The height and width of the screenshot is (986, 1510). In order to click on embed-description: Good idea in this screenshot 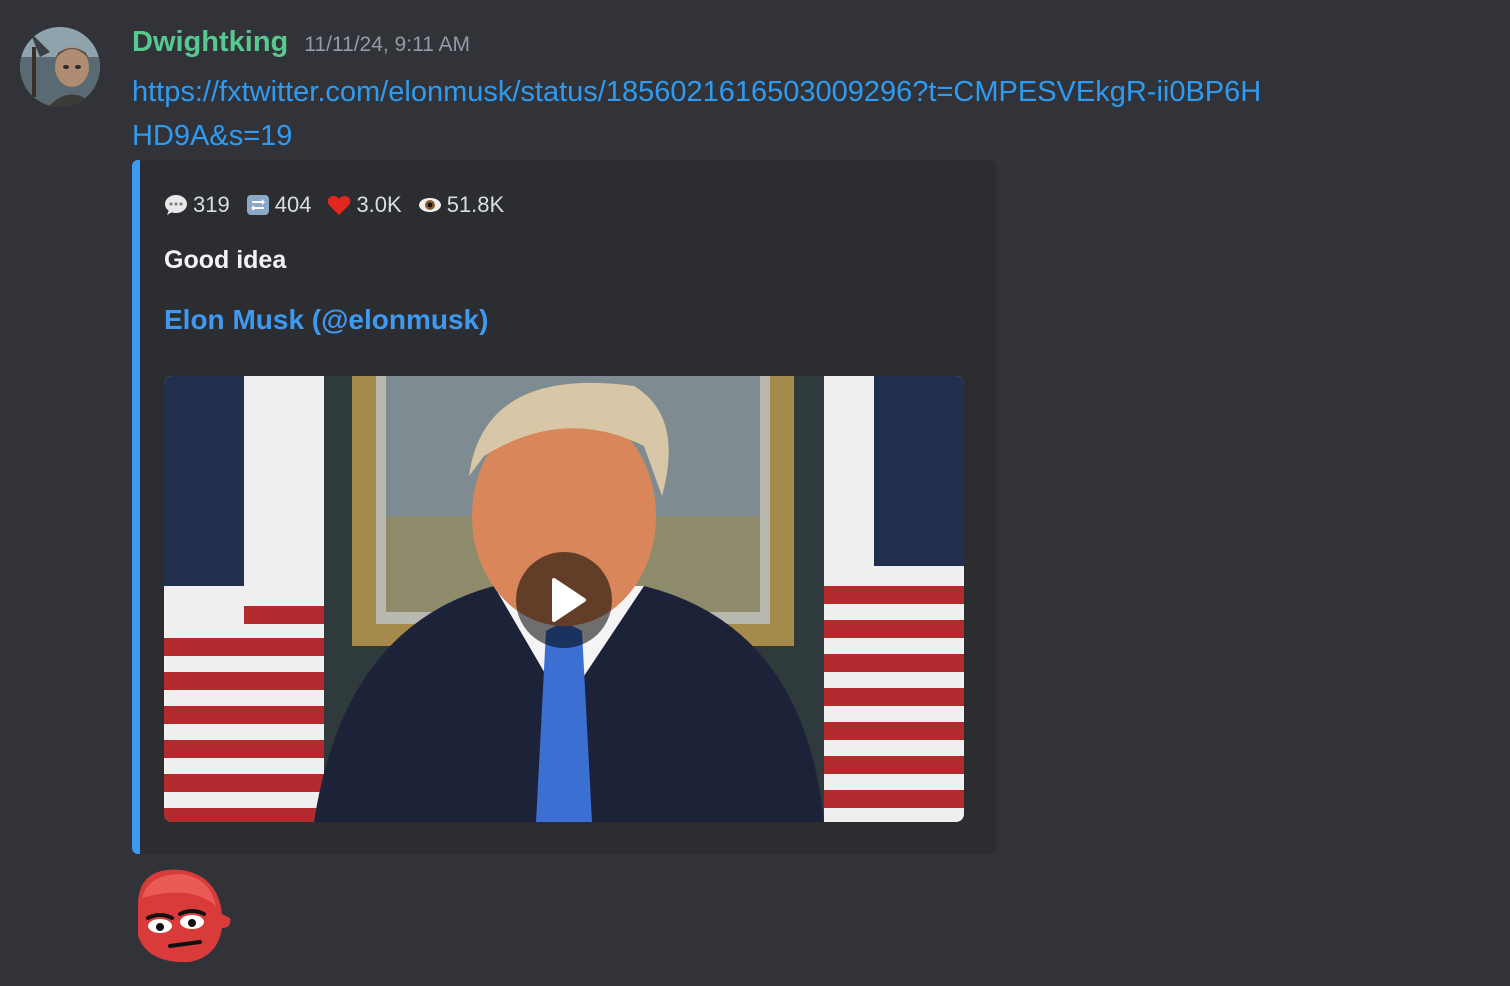, I will do `click(225, 260)`.